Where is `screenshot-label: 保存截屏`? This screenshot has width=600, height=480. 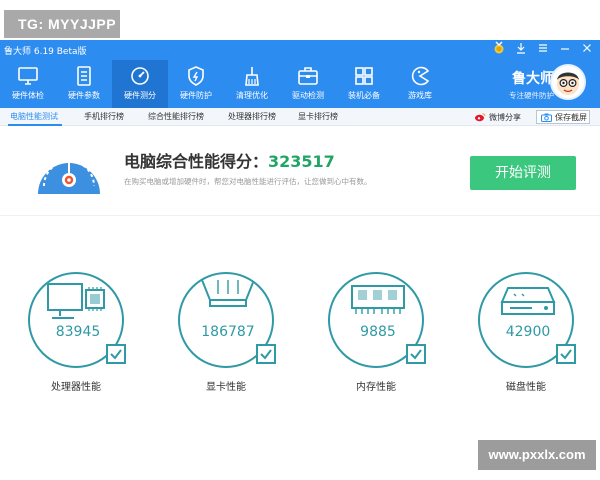 screenshot-label: 保存截屏 is located at coordinates (571, 117).